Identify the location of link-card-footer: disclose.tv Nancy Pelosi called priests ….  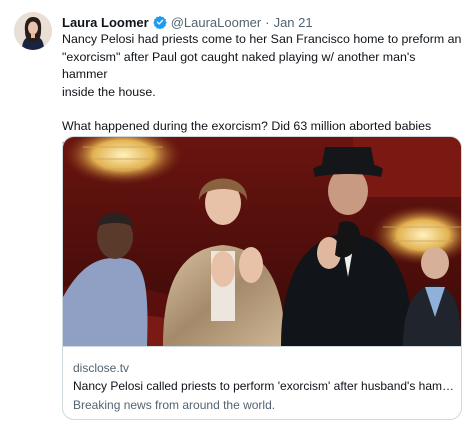
(262, 382).